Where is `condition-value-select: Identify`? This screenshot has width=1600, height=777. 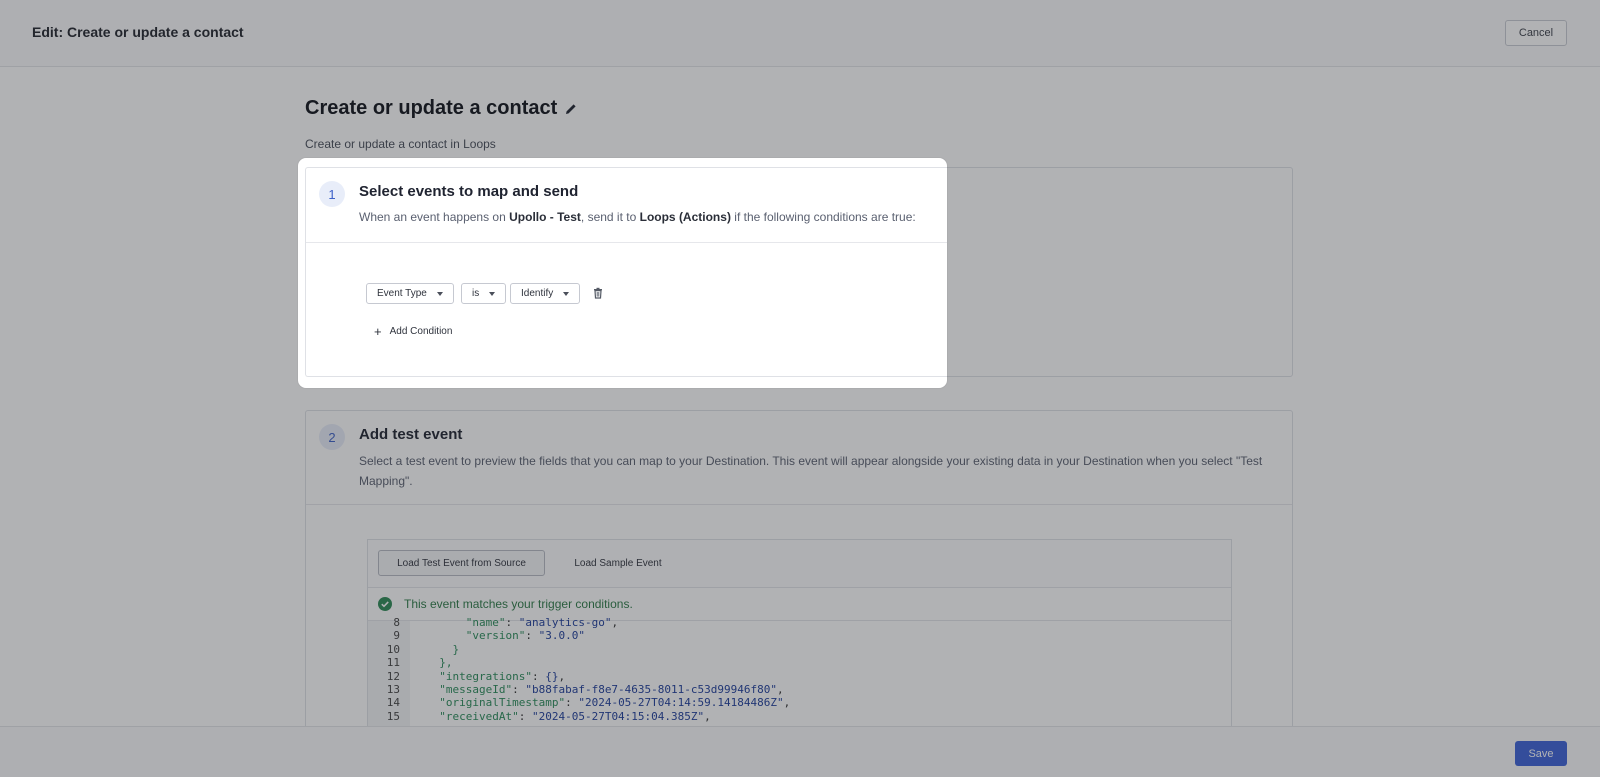
condition-value-select: Identify is located at coordinates (545, 293).